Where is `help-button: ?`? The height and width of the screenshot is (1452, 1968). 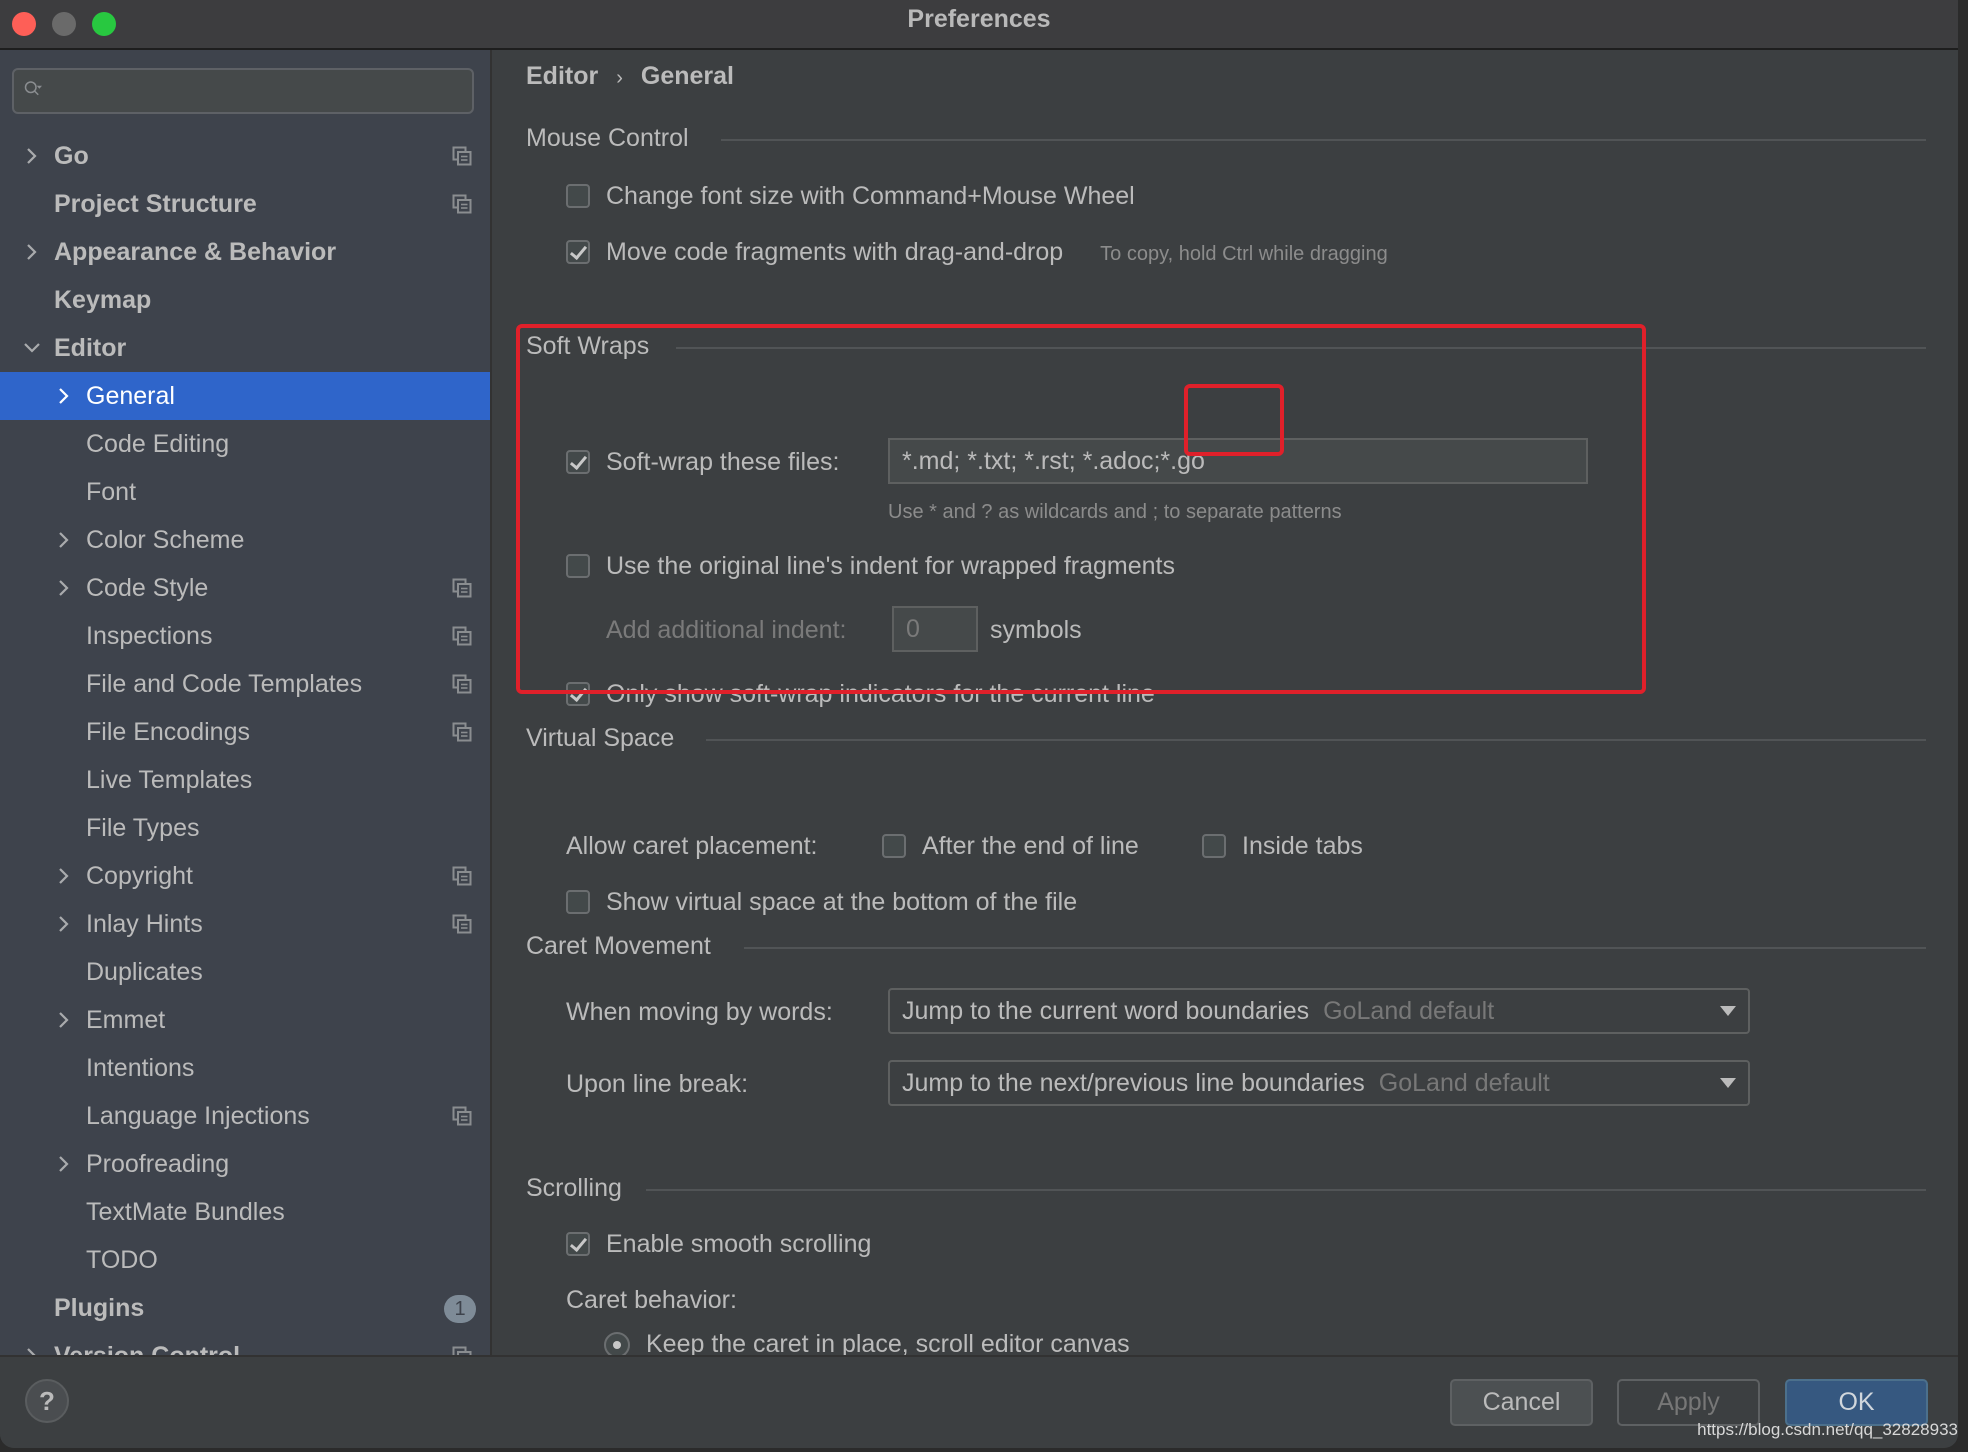 help-button: ? is located at coordinates (47, 1401).